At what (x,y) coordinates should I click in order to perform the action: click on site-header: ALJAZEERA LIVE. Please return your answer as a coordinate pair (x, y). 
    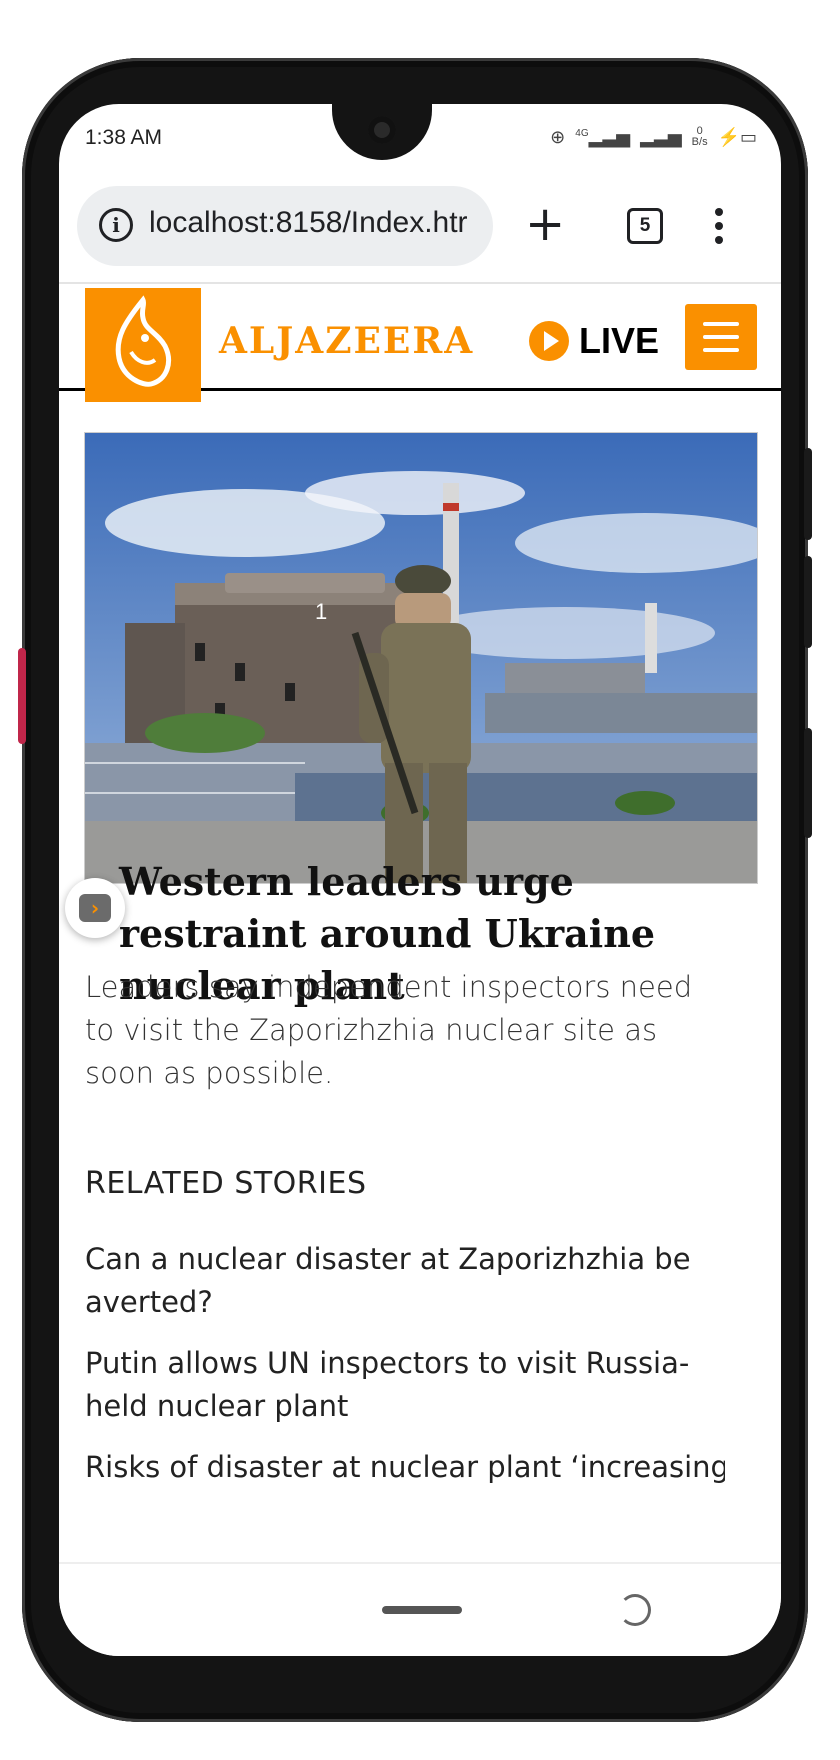
    Looking at the image, I should click on (420, 343).